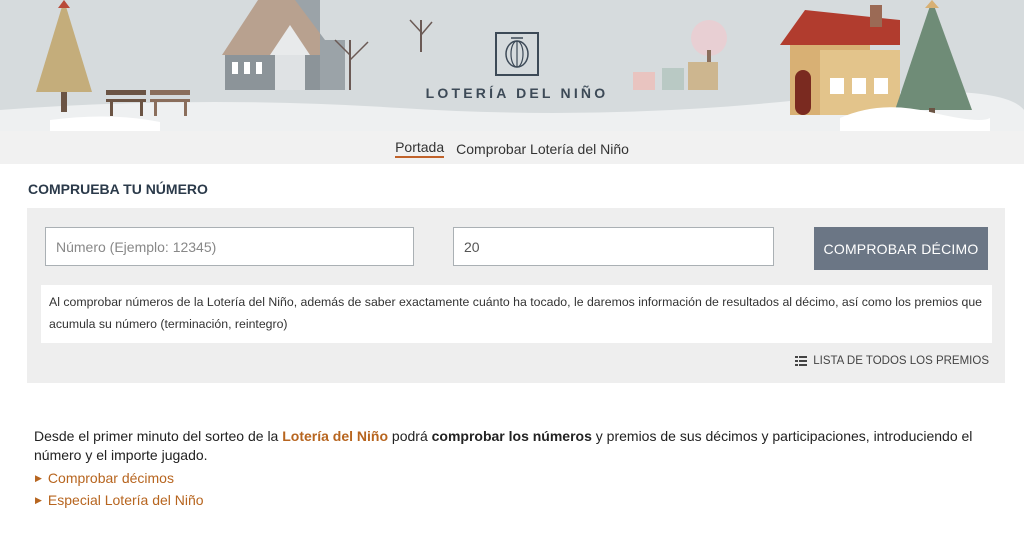 The image size is (1024, 543). I want to click on globe-icon, so click(517, 54).